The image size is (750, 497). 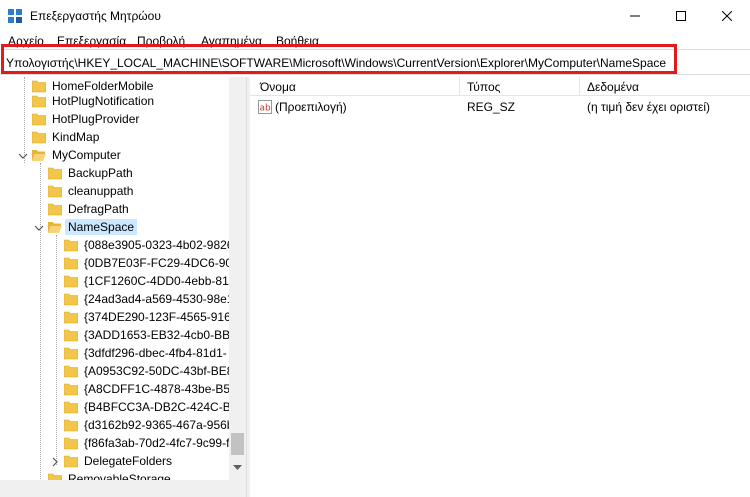 I want to click on chevron-right-icon, so click(x=55, y=462).